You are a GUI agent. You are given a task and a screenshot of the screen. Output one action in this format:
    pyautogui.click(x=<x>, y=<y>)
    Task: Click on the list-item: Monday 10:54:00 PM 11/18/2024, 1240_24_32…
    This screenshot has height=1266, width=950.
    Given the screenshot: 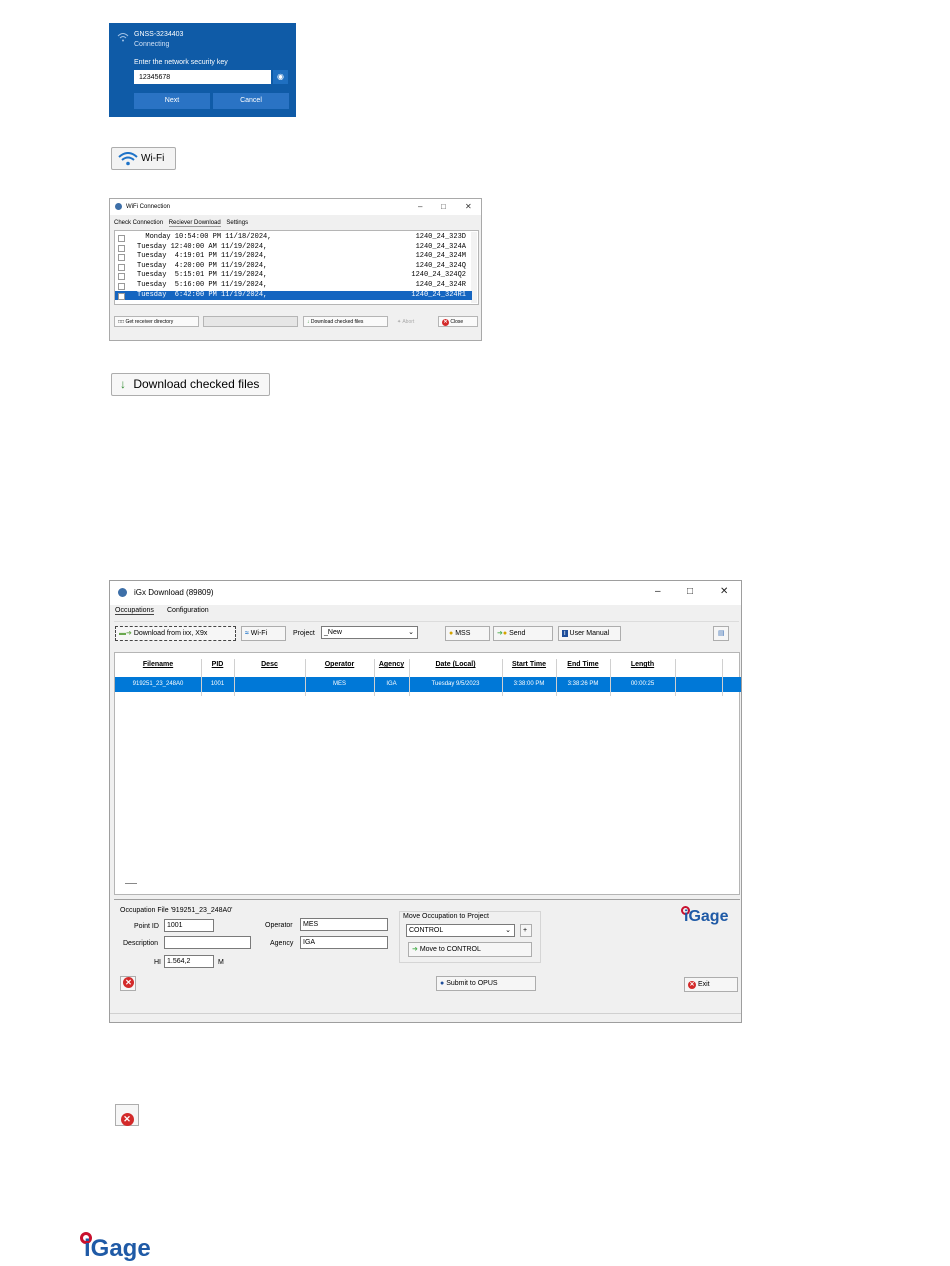 What is the action you would take?
    pyautogui.click(x=293, y=237)
    